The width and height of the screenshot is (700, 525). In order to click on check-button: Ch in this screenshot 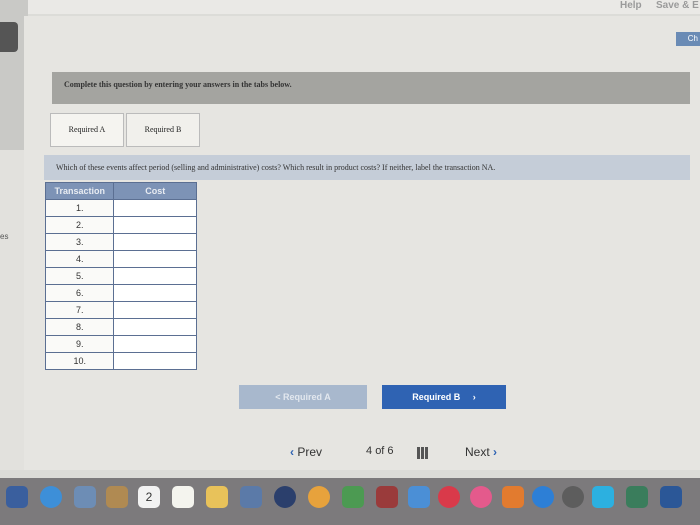, I will do `click(688, 39)`.